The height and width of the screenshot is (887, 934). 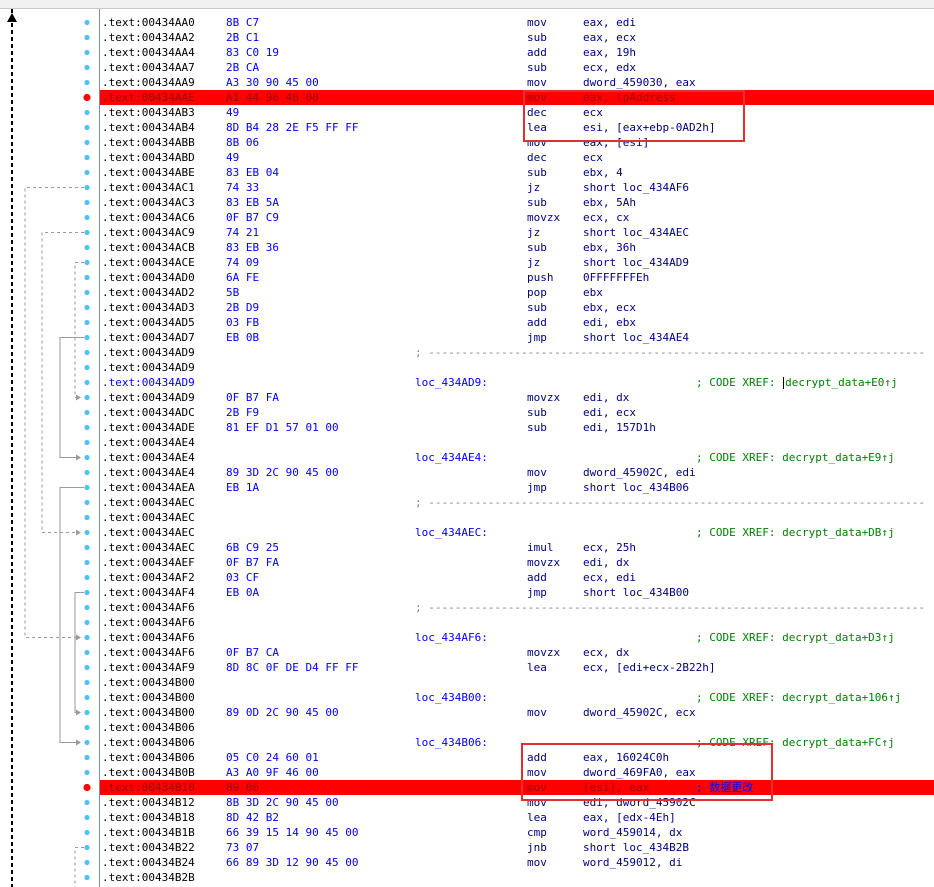 I want to click on operands: edi, ebx, so click(x=609, y=322).